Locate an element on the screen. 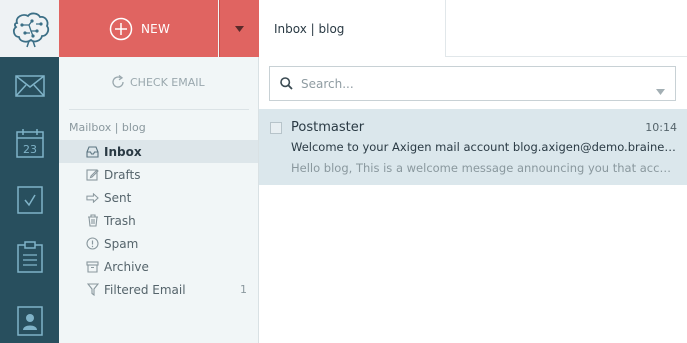 The image size is (687, 343). tab-bar: Inbox | blog is located at coordinates (473, 28).